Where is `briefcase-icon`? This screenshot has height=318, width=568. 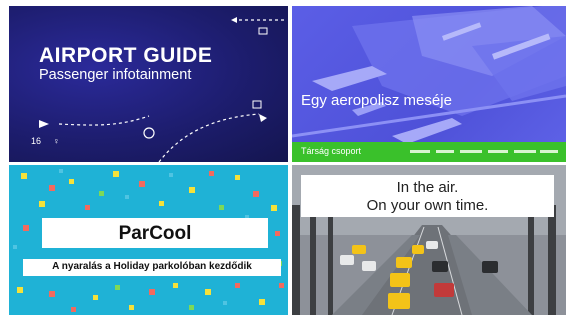 briefcase-icon is located at coordinates (263, 31).